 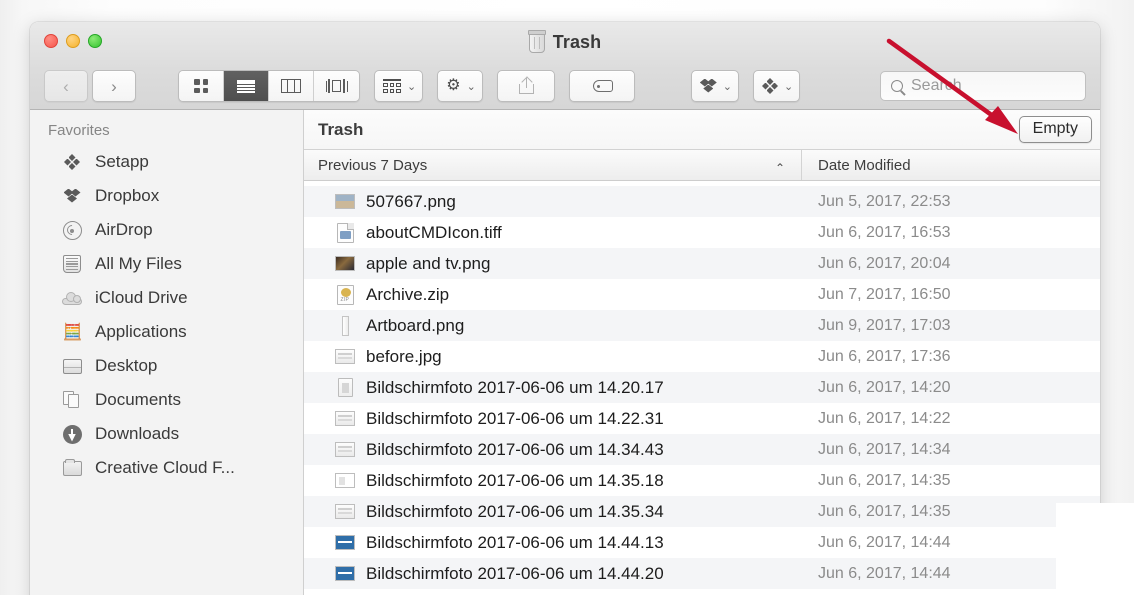 What do you see at coordinates (515, 480) in the screenshot?
I see `file-name: Bildschirmfoto 2017-06-06 um 14.35.18` at bounding box center [515, 480].